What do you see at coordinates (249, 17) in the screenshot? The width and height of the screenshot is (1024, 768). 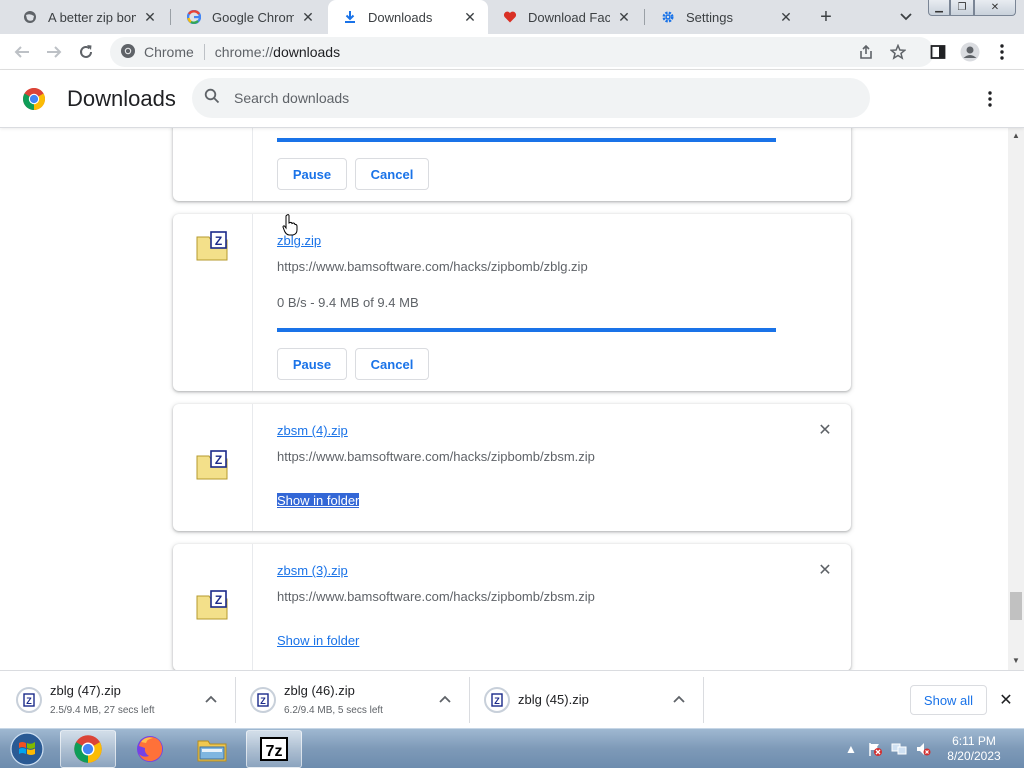 I see `tab-google-chrome: Google Chrome b ✕` at bounding box center [249, 17].